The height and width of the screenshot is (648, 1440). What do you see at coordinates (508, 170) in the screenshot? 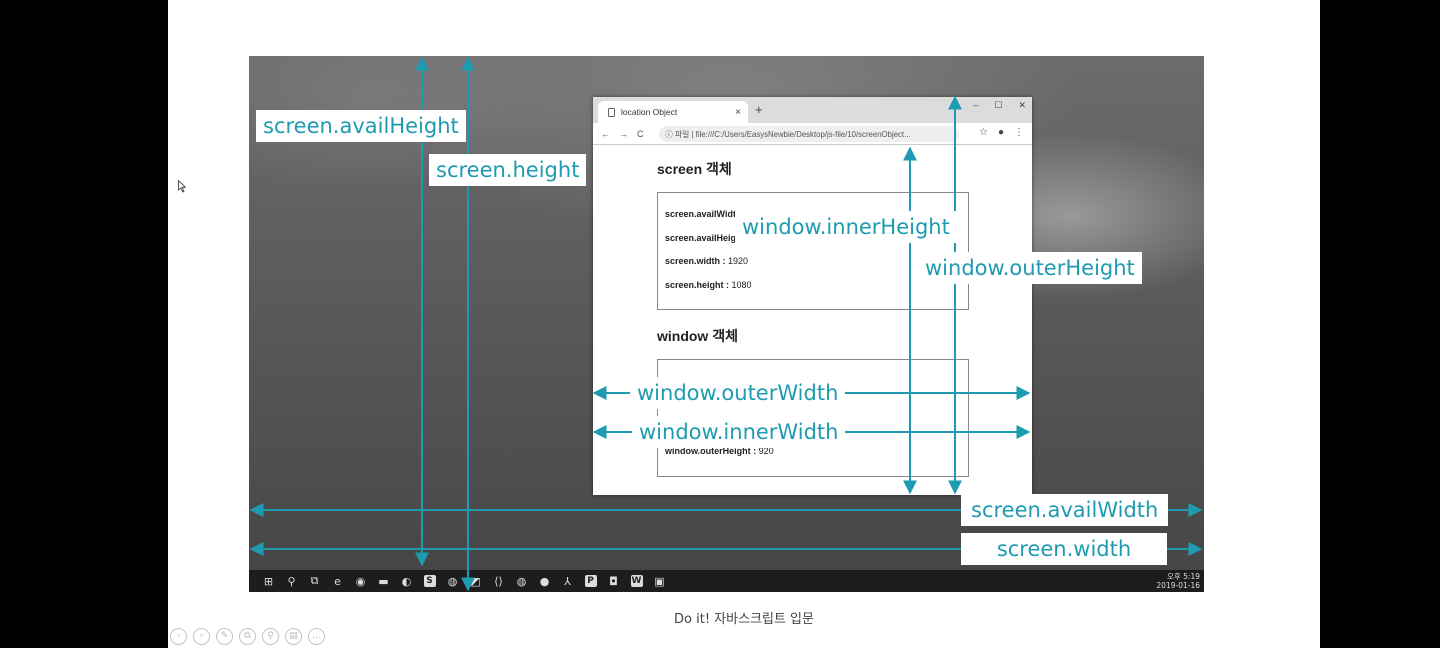
I see `label-screen-height: screen.height` at bounding box center [508, 170].